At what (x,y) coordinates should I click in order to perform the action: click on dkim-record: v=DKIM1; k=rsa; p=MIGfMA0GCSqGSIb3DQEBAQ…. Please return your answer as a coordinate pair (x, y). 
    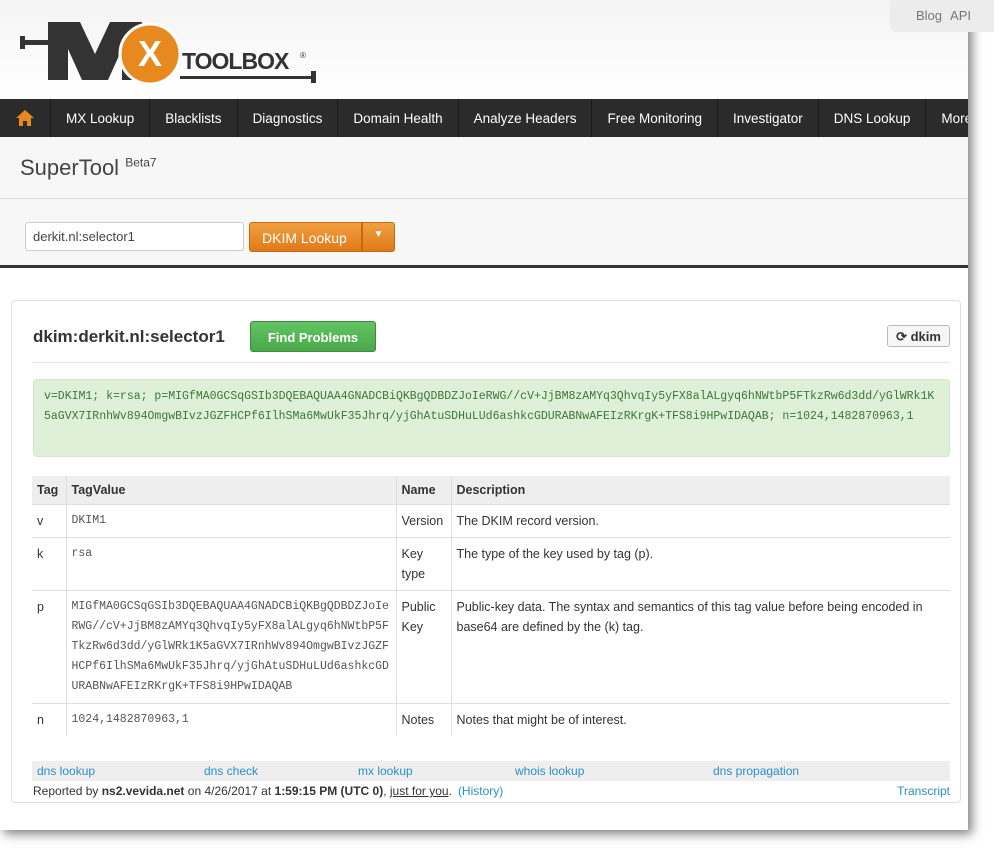
    Looking at the image, I should click on (491, 418).